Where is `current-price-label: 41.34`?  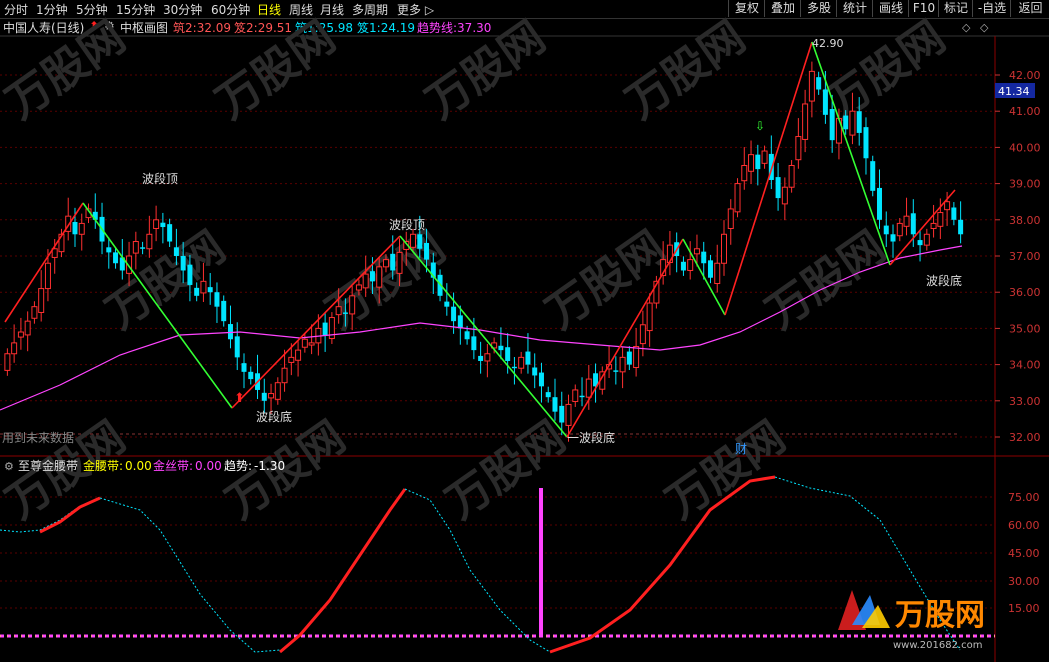
current-price-label: 41.34 is located at coordinates (1014, 91).